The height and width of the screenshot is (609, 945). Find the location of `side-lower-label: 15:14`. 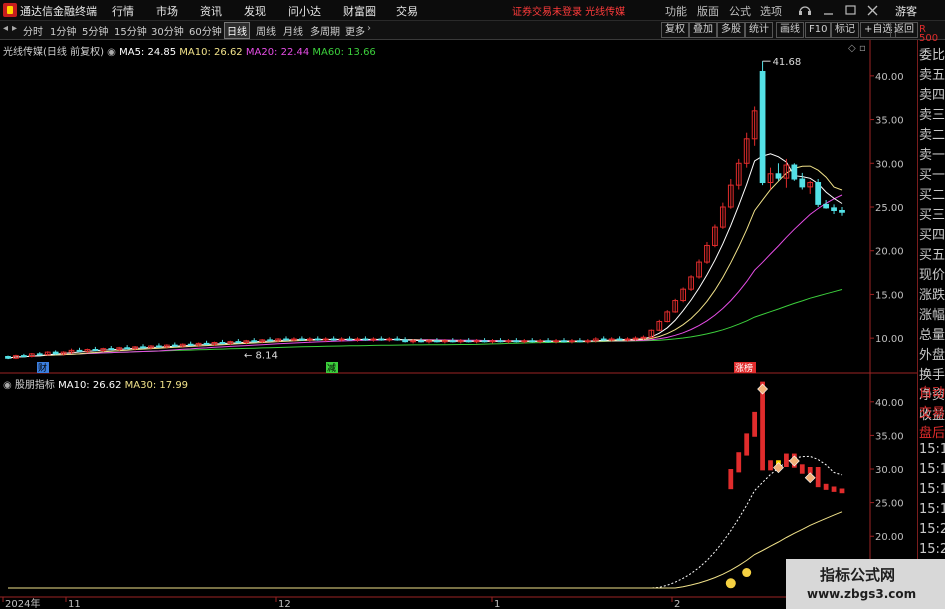

side-lower-label: 15:14 is located at coordinates (932, 489).